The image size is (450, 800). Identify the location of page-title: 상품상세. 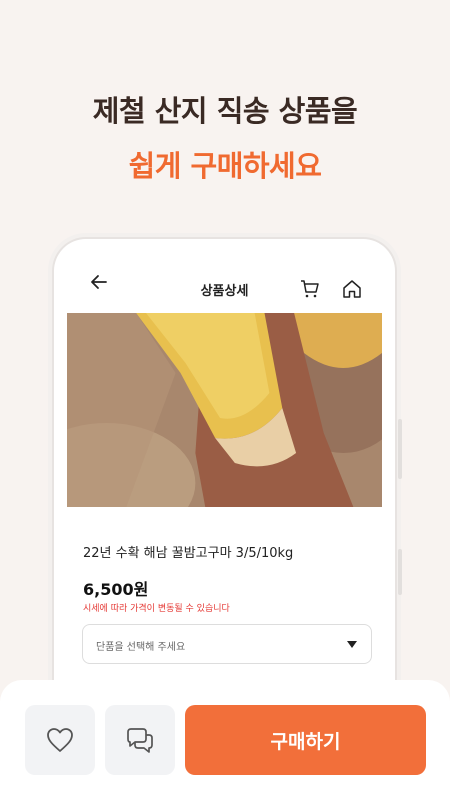
(224, 291).